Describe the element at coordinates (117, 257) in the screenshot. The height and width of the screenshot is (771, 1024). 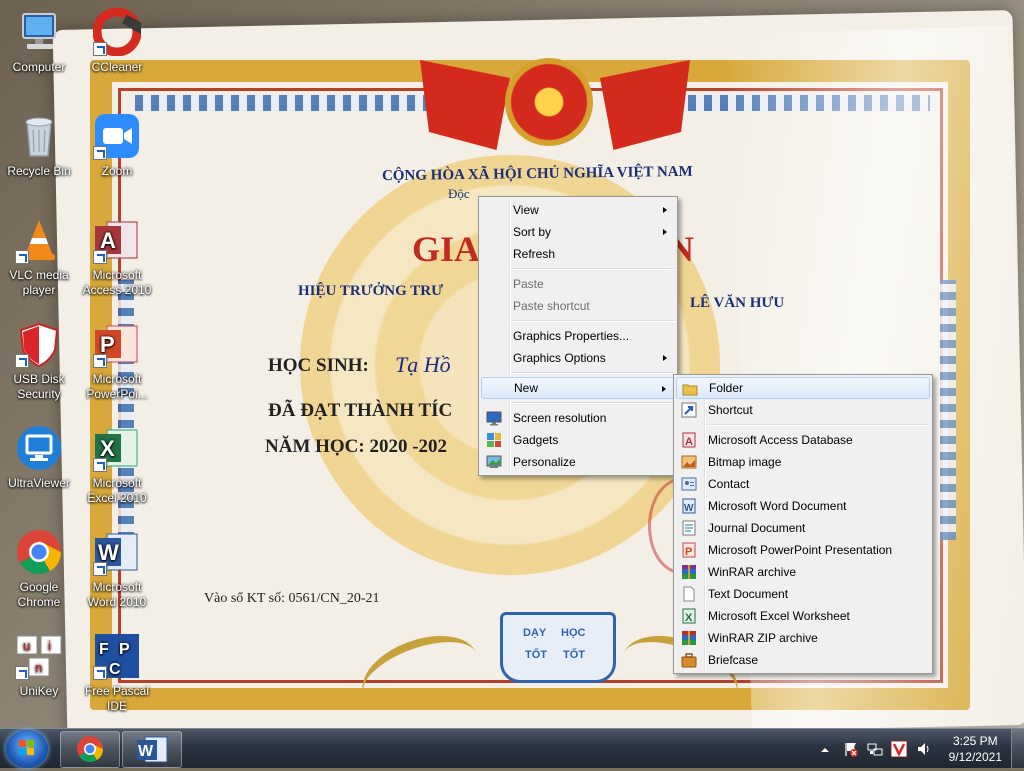
I see `desktop-icon-access: A Microsoft Access 2010` at that location.